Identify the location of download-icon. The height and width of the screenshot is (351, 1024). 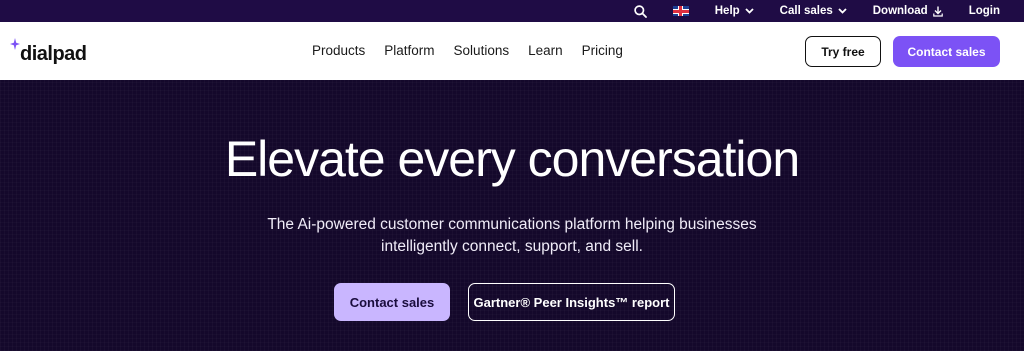
(937, 11).